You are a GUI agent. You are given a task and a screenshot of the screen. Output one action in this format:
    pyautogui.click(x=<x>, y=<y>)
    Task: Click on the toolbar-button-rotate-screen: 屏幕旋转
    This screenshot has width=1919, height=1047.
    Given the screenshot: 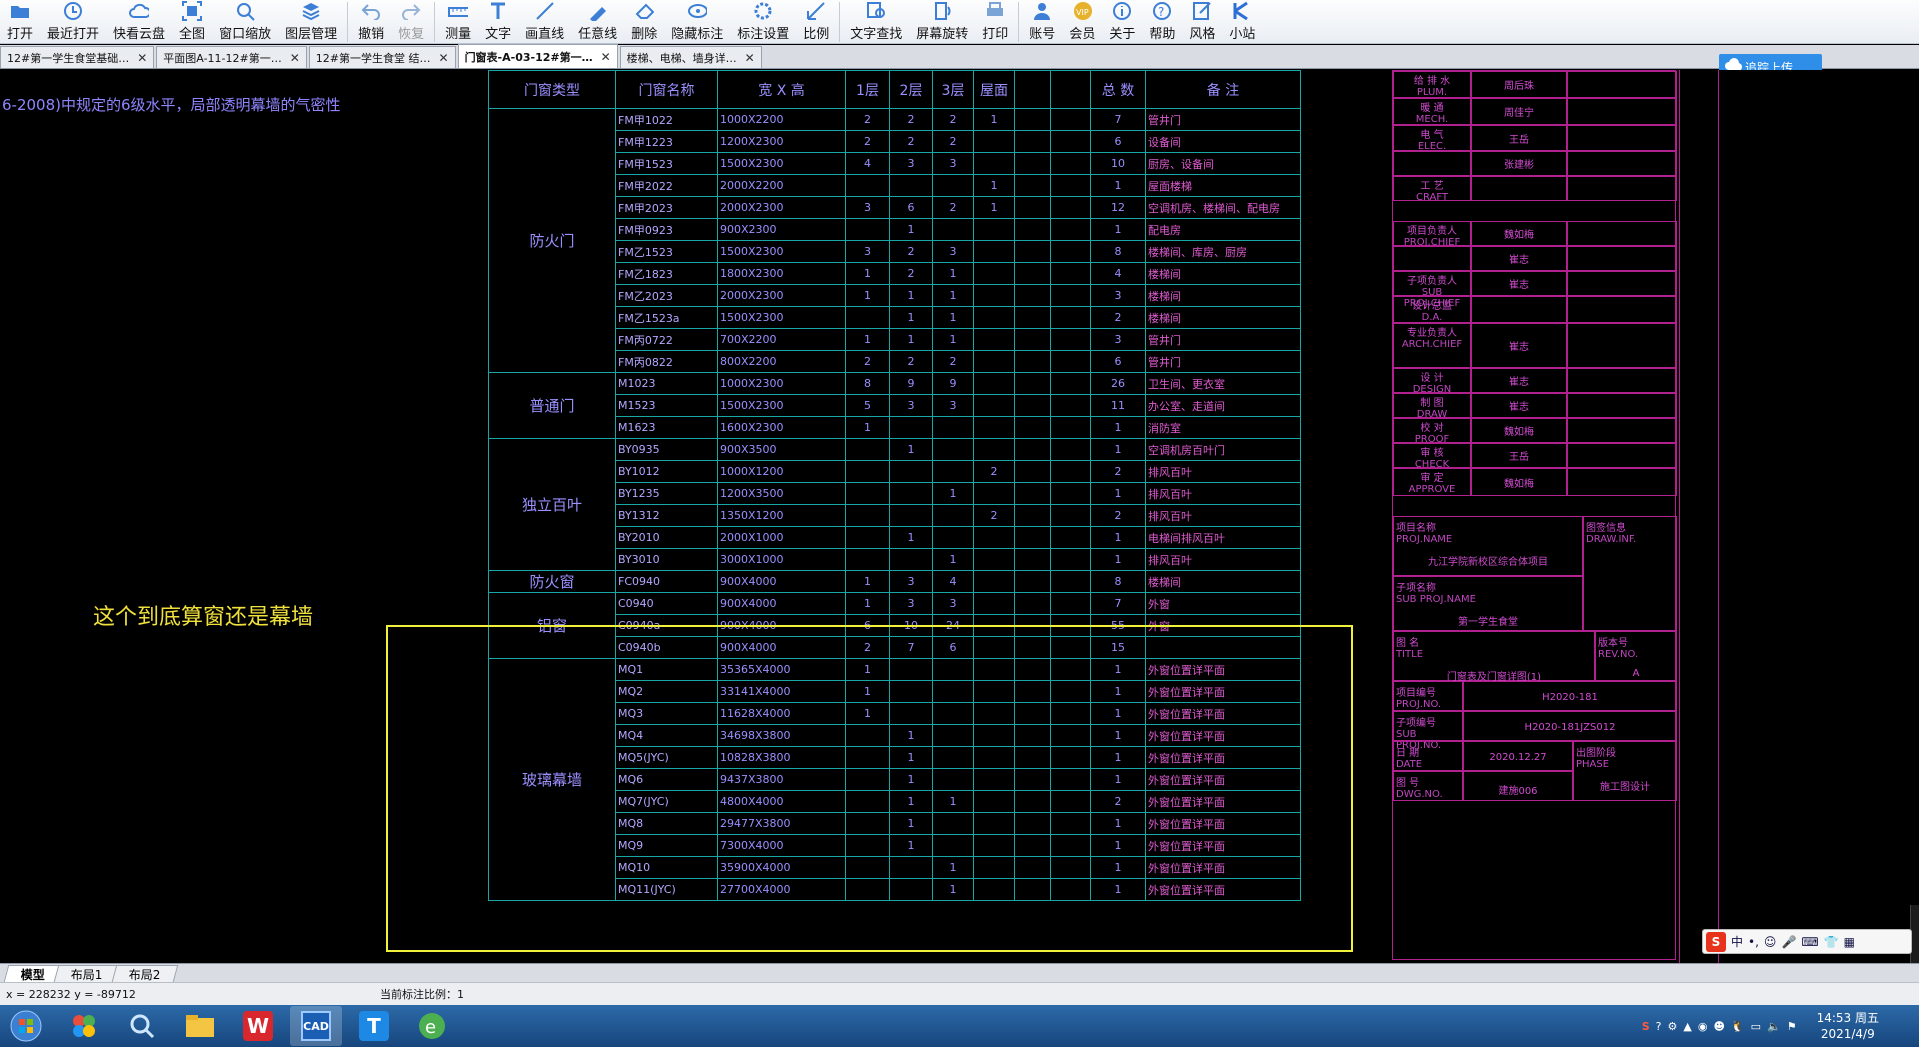 What is the action you would take?
    pyautogui.click(x=942, y=22)
    